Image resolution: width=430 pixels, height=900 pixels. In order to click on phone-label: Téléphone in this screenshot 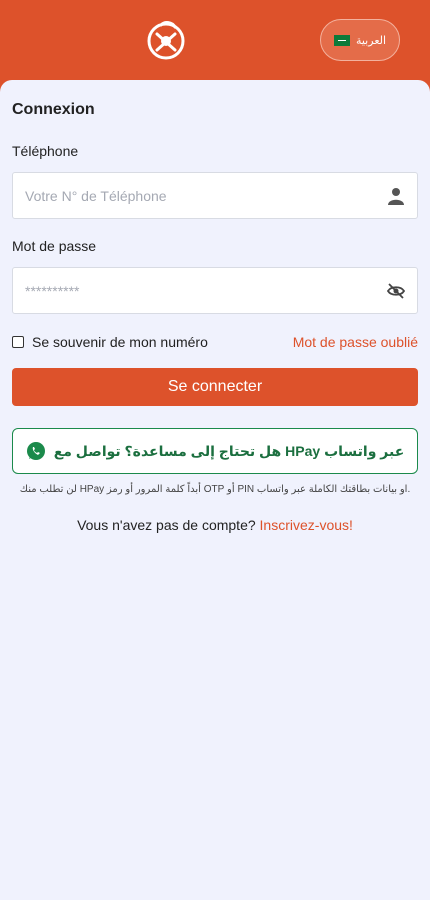, I will do `click(45, 151)`.